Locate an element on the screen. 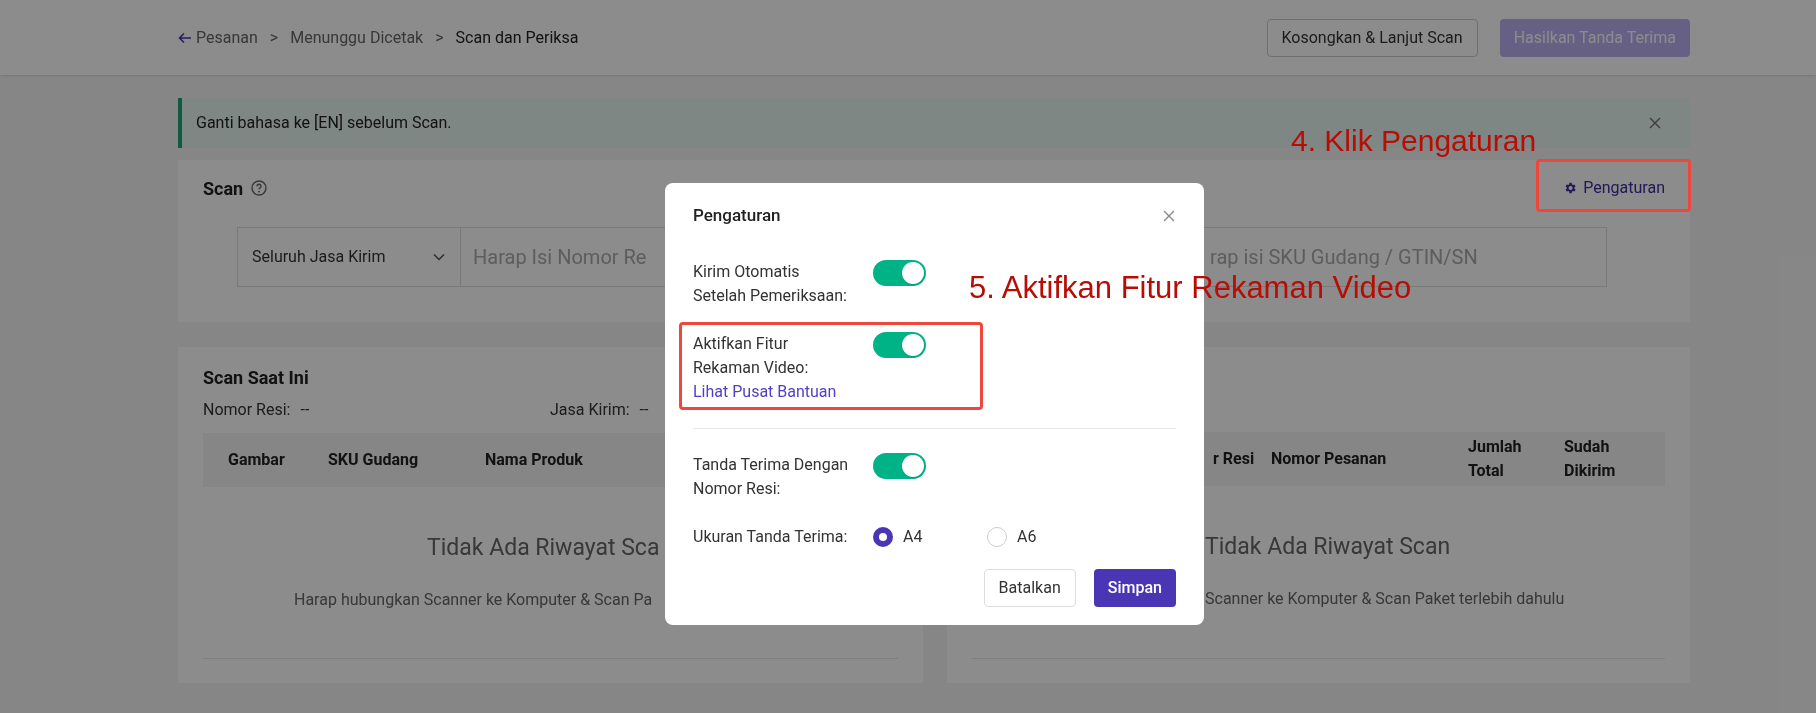  column-header: Gambar is located at coordinates (256, 460).